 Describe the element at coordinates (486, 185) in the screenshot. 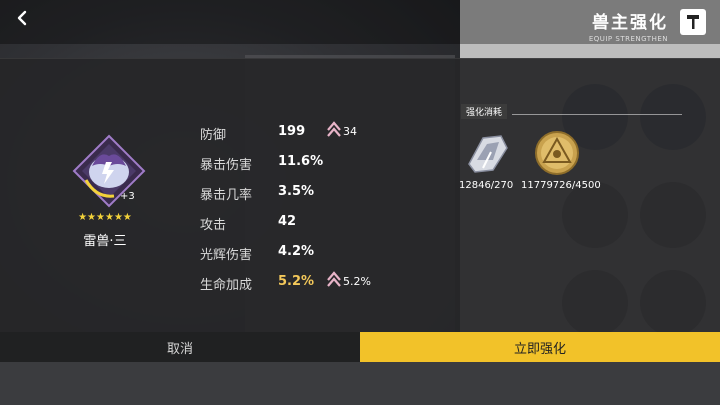

I see `silver-material-count: 12846/270` at that location.